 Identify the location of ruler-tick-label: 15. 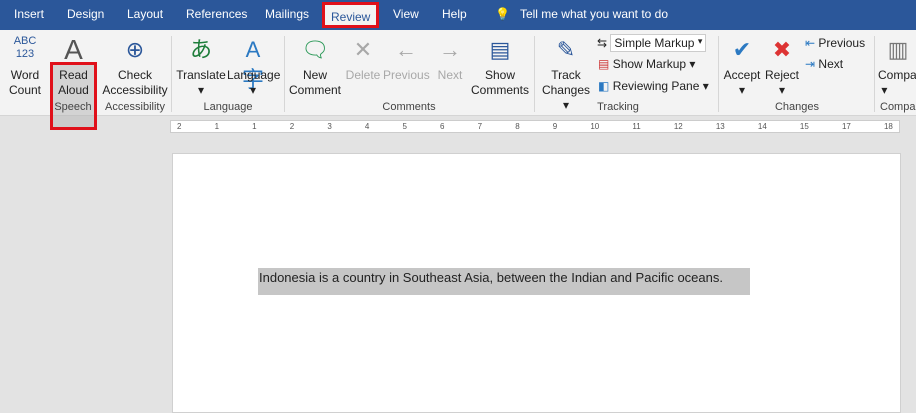
(804, 126).